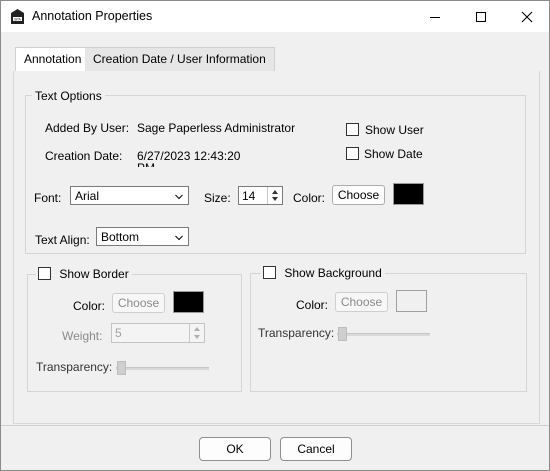 This screenshot has width=550, height=471. Describe the element at coordinates (92, 16) in the screenshot. I see `window-title: Annotation Properties` at that location.